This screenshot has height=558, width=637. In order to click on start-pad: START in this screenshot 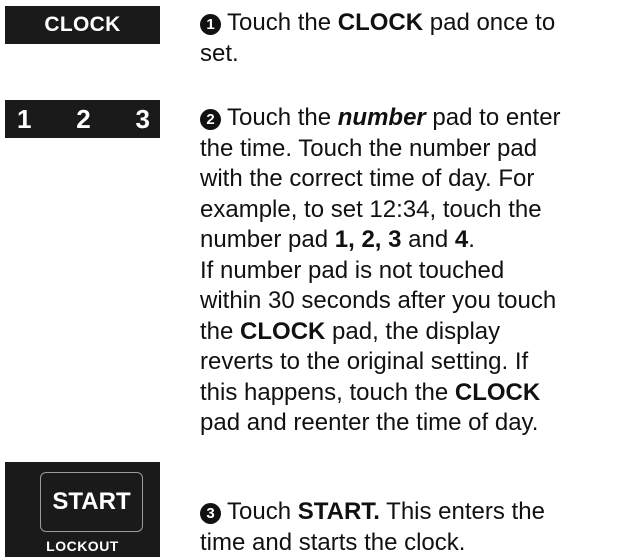, I will do `click(91, 502)`.